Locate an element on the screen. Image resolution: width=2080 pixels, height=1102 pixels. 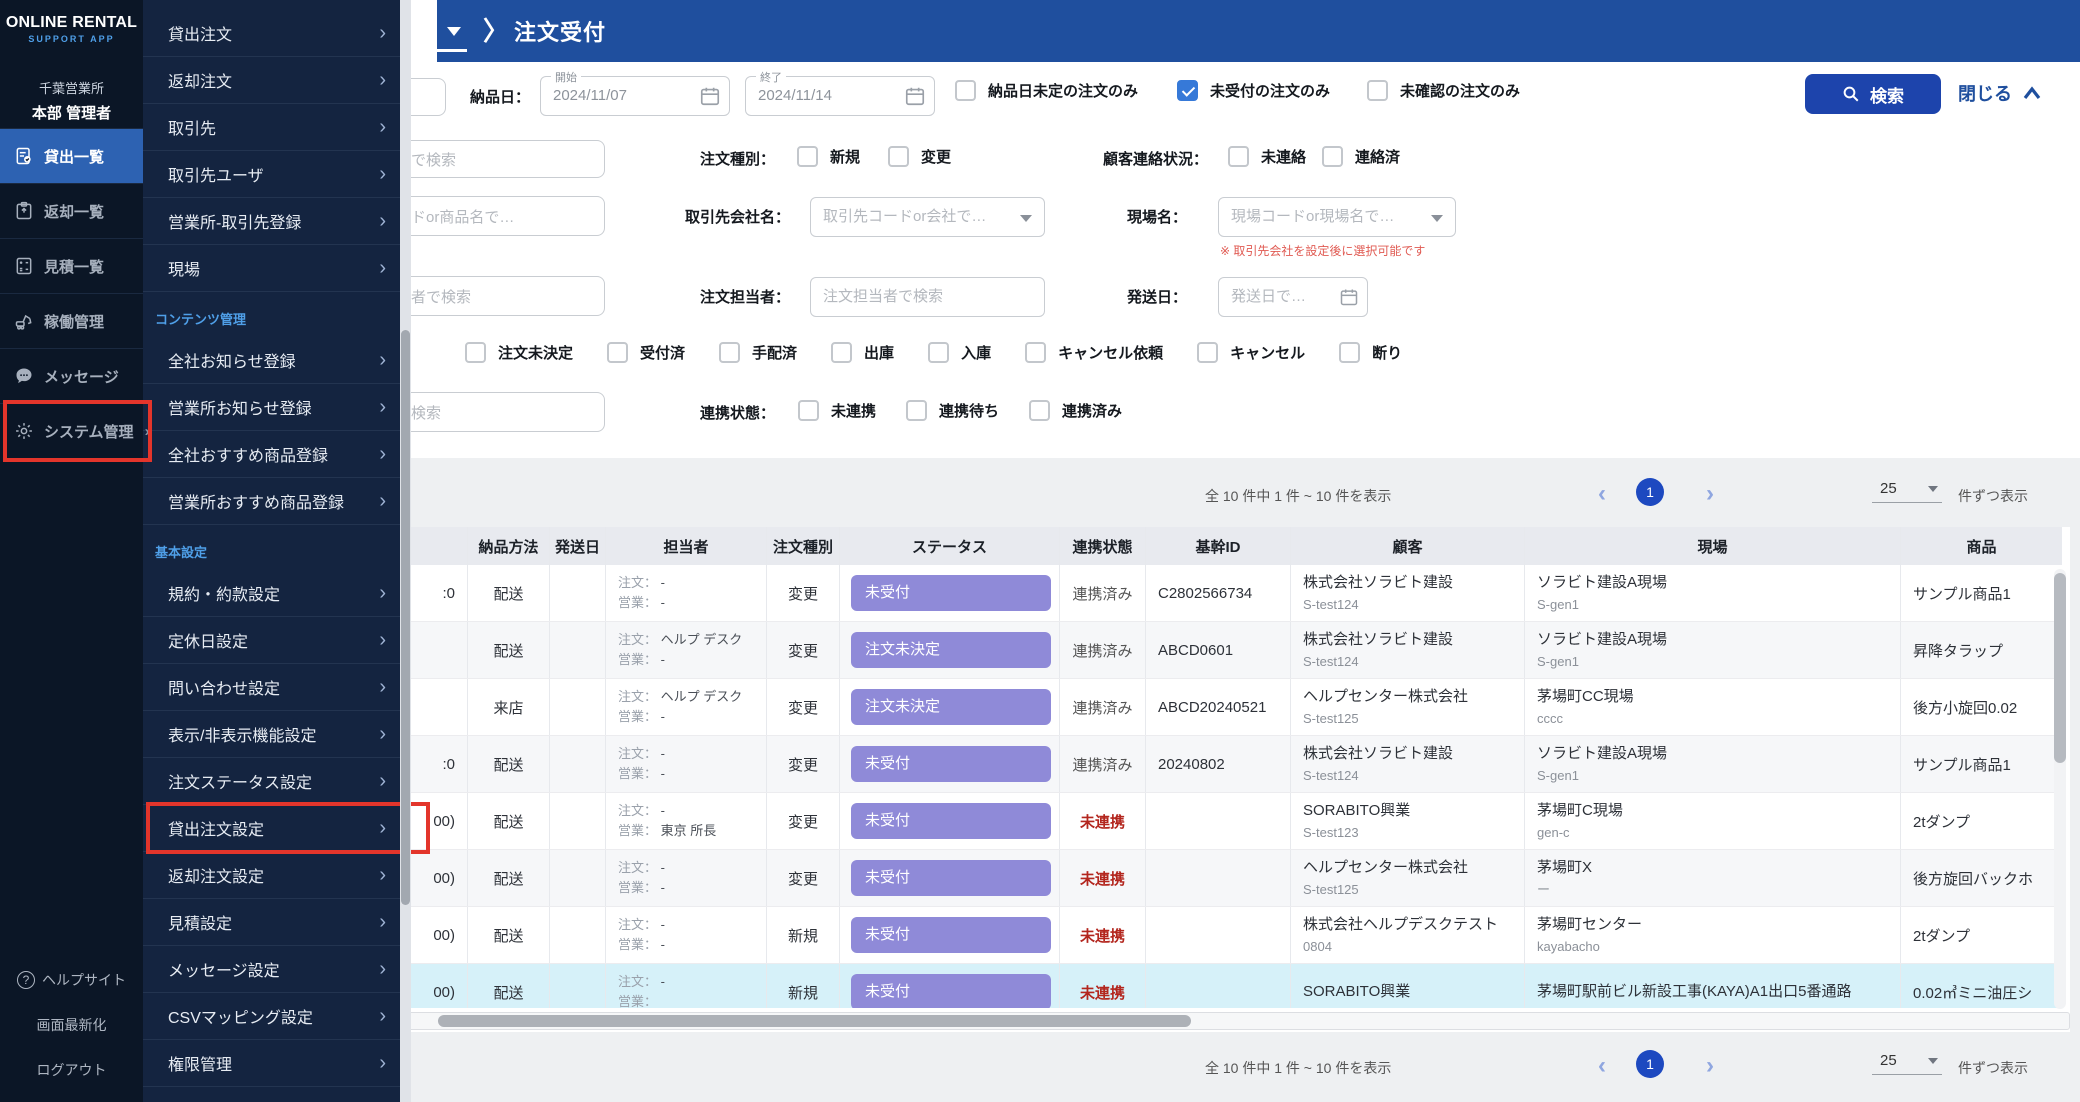
link-status-checkbox: 連携待ち is located at coordinates (952, 410).